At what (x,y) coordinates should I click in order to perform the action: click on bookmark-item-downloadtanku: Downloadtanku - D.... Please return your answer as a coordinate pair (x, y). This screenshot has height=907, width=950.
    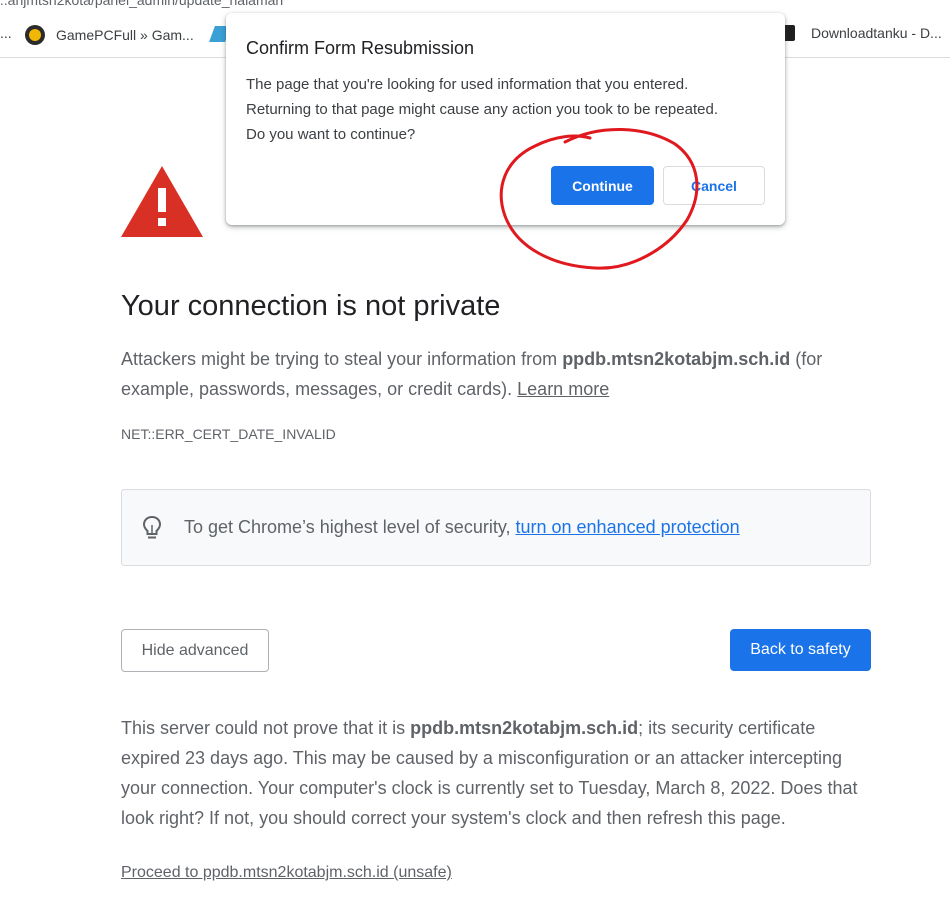
    Looking at the image, I should click on (862, 33).